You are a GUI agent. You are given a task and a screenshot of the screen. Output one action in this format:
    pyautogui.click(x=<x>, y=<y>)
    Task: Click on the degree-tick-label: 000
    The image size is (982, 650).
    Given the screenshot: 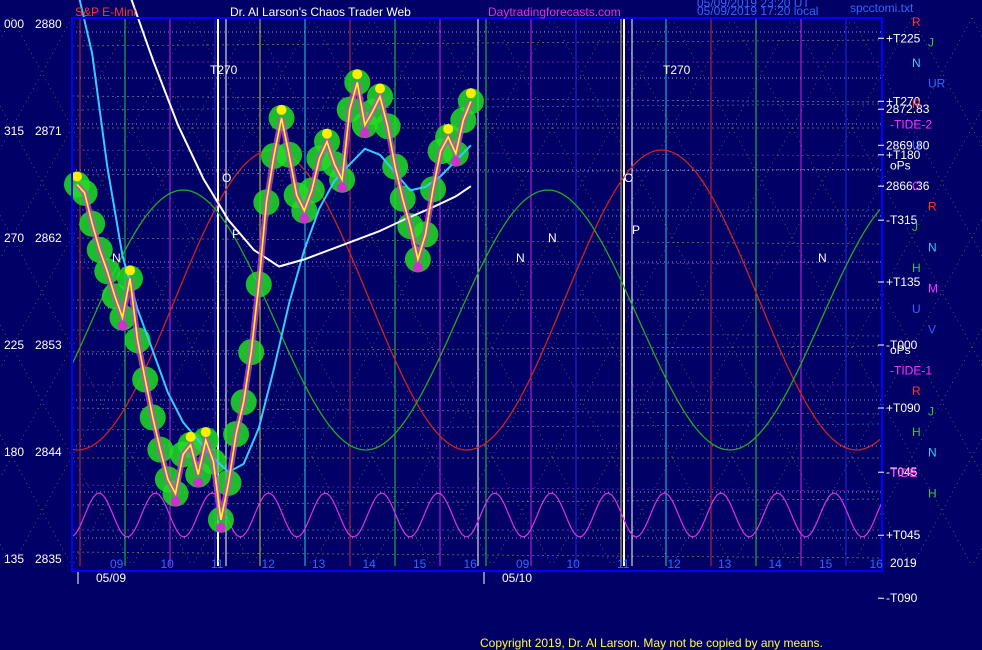 What is the action you would take?
    pyautogui.click(x=14, y=24)
    